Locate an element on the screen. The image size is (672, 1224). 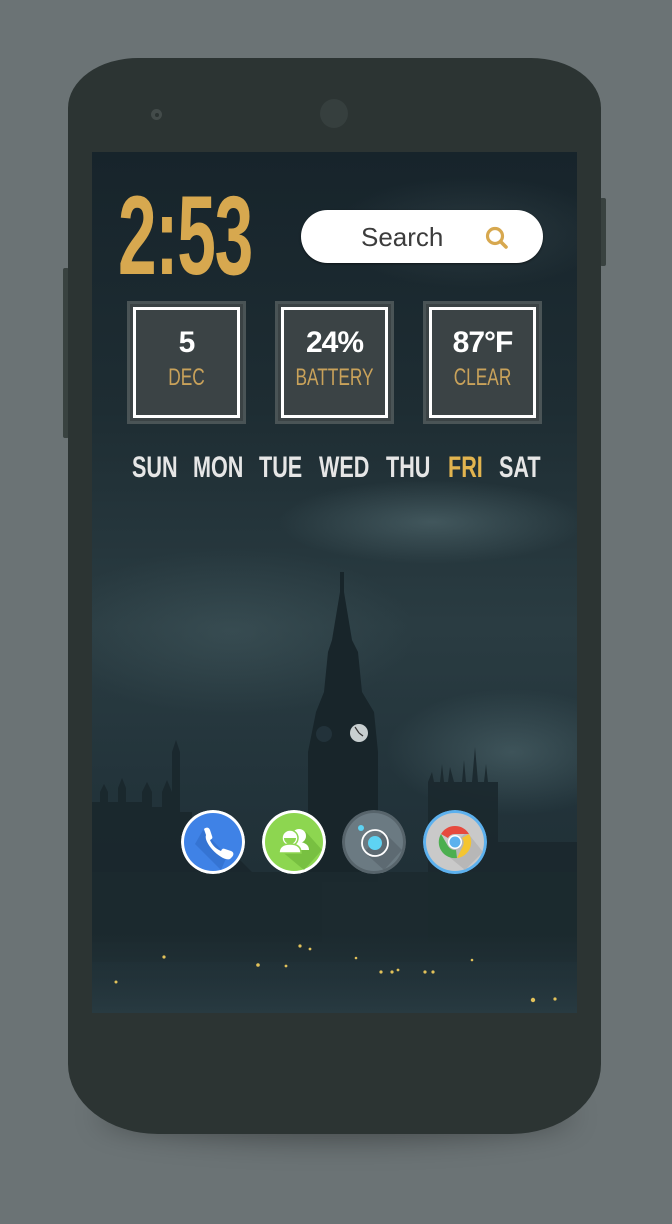
weather-condition: CLEAR is located at coordinates (482, 377).